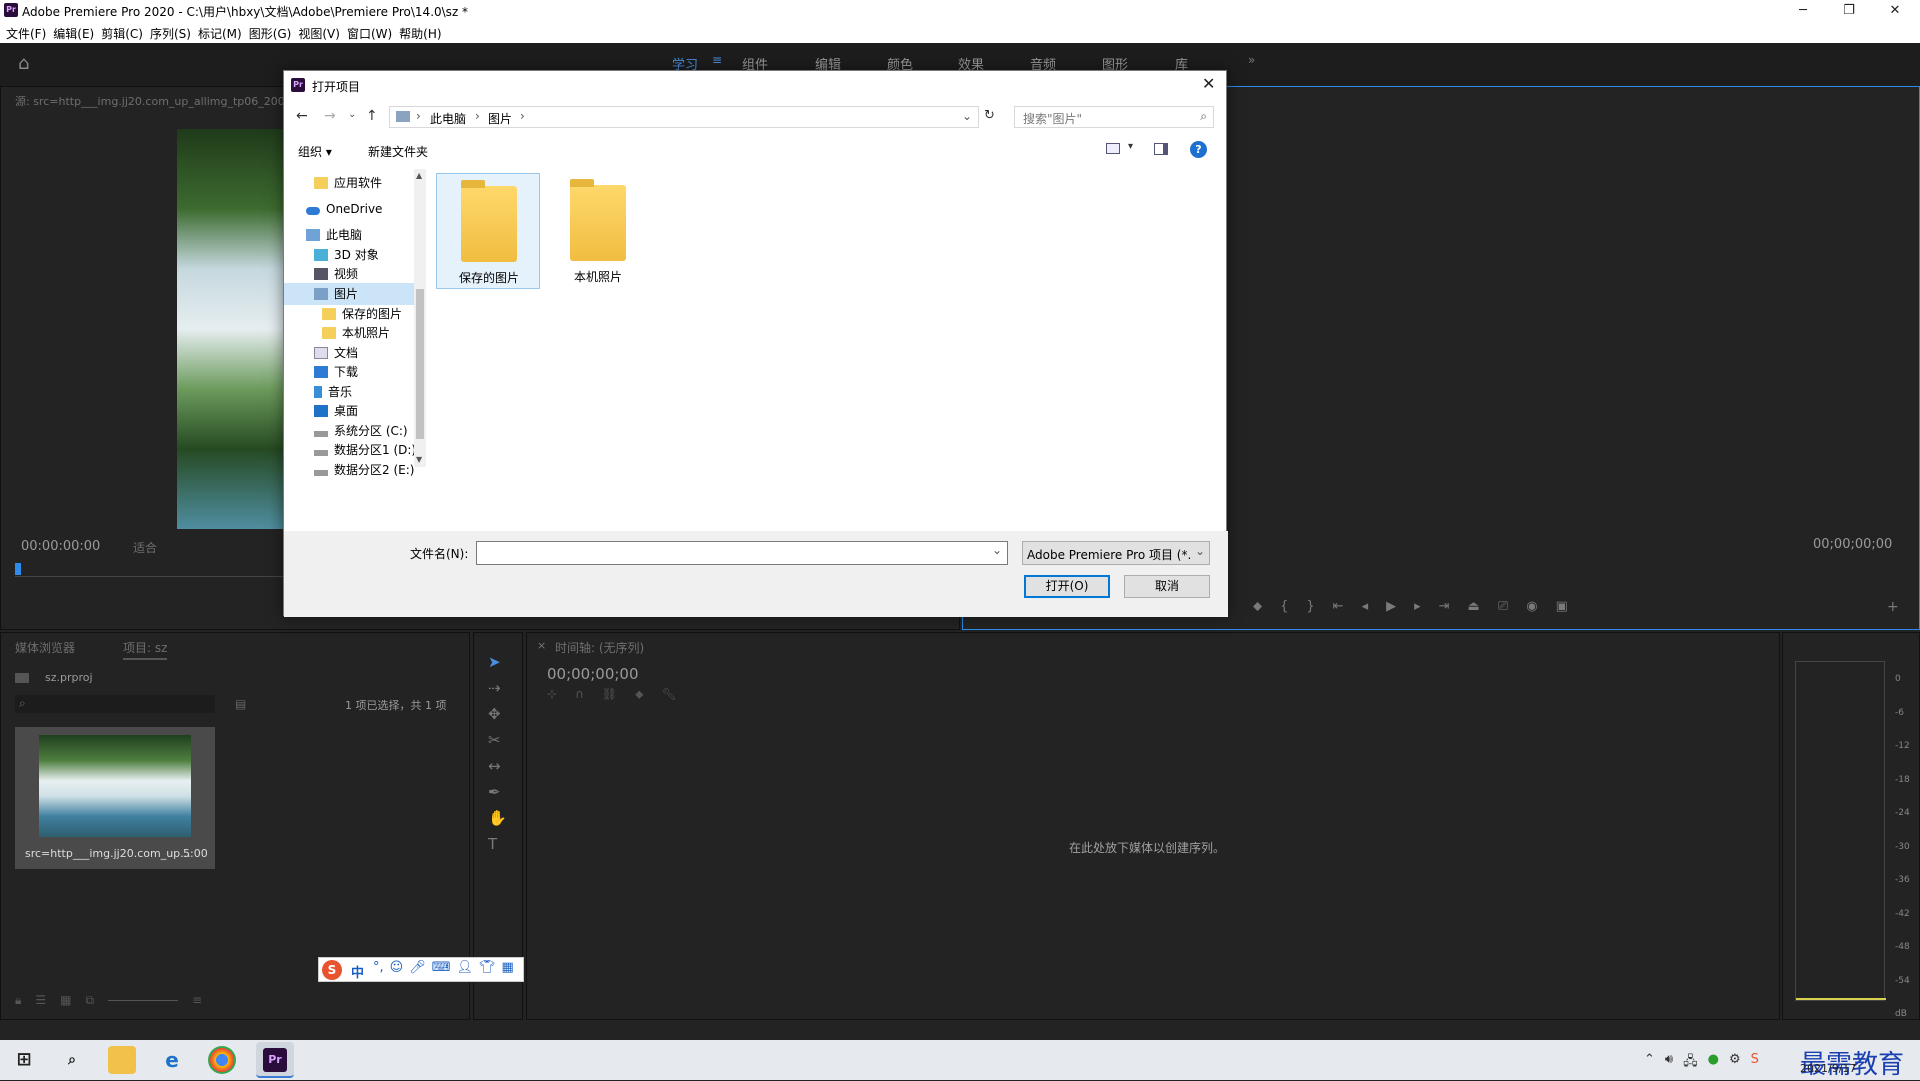 Image resolution: width=1920 pixels, height=1081 pixels. I want to click on nav-item-desktop: 桌面, so click(336, 411).